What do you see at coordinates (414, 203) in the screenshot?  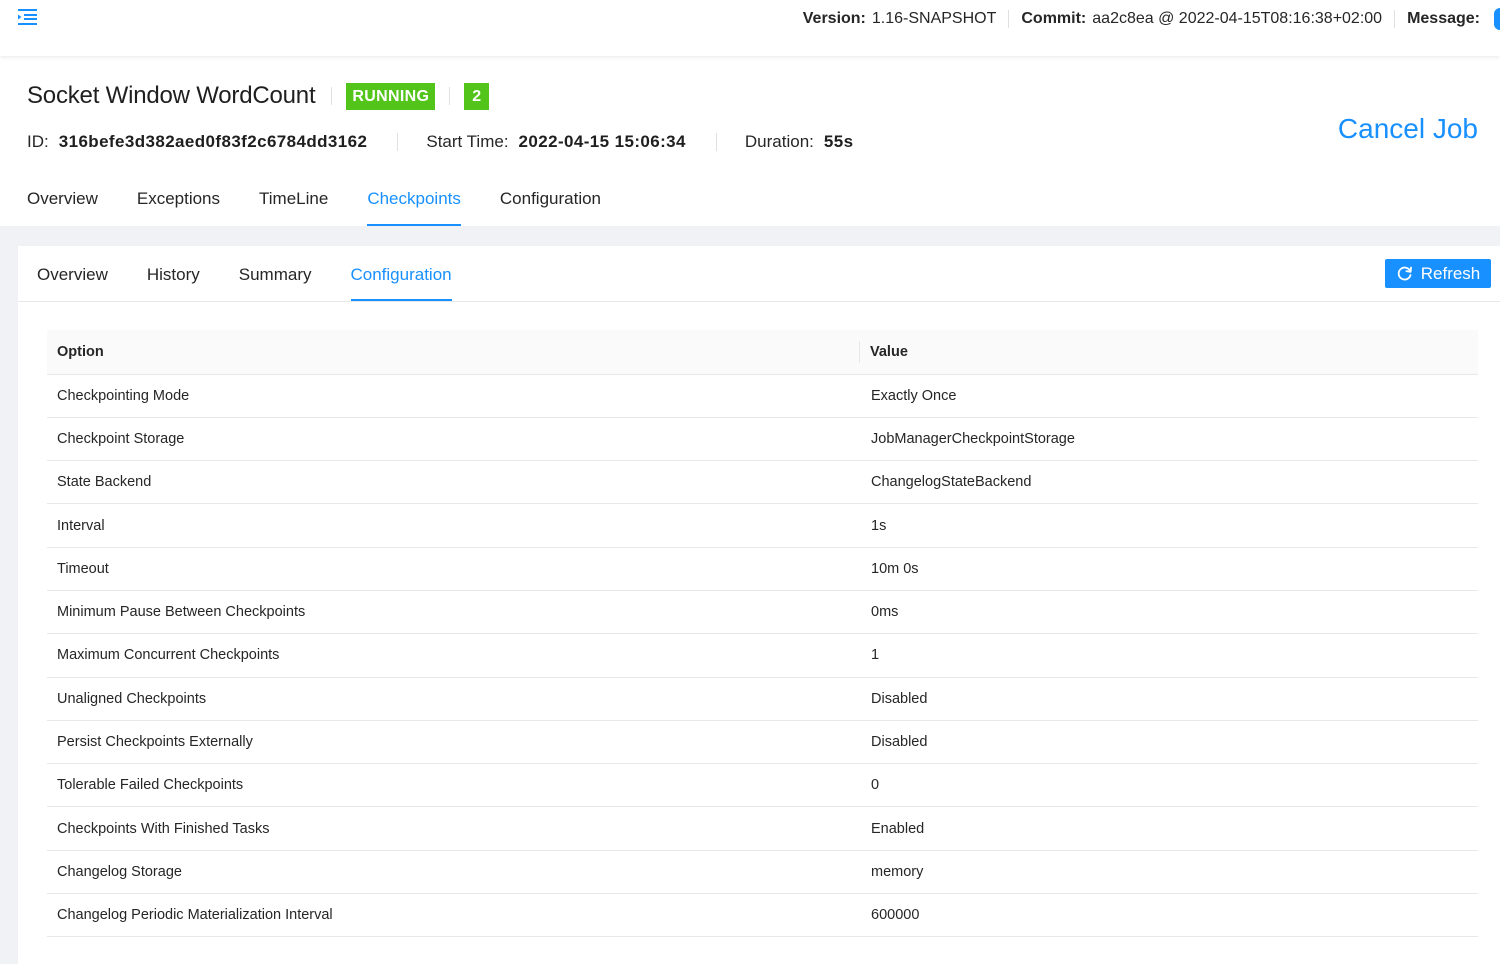 I see `tab-checkpoints: Checkpoints` at bounding box center [414, 203].